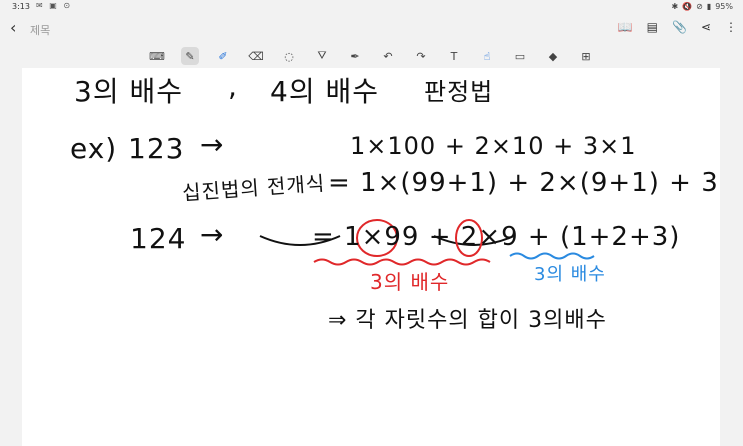 The width and height of the screenshot is (743, 446). I want to click on lasso-icon: ◌, so click(289, 56).